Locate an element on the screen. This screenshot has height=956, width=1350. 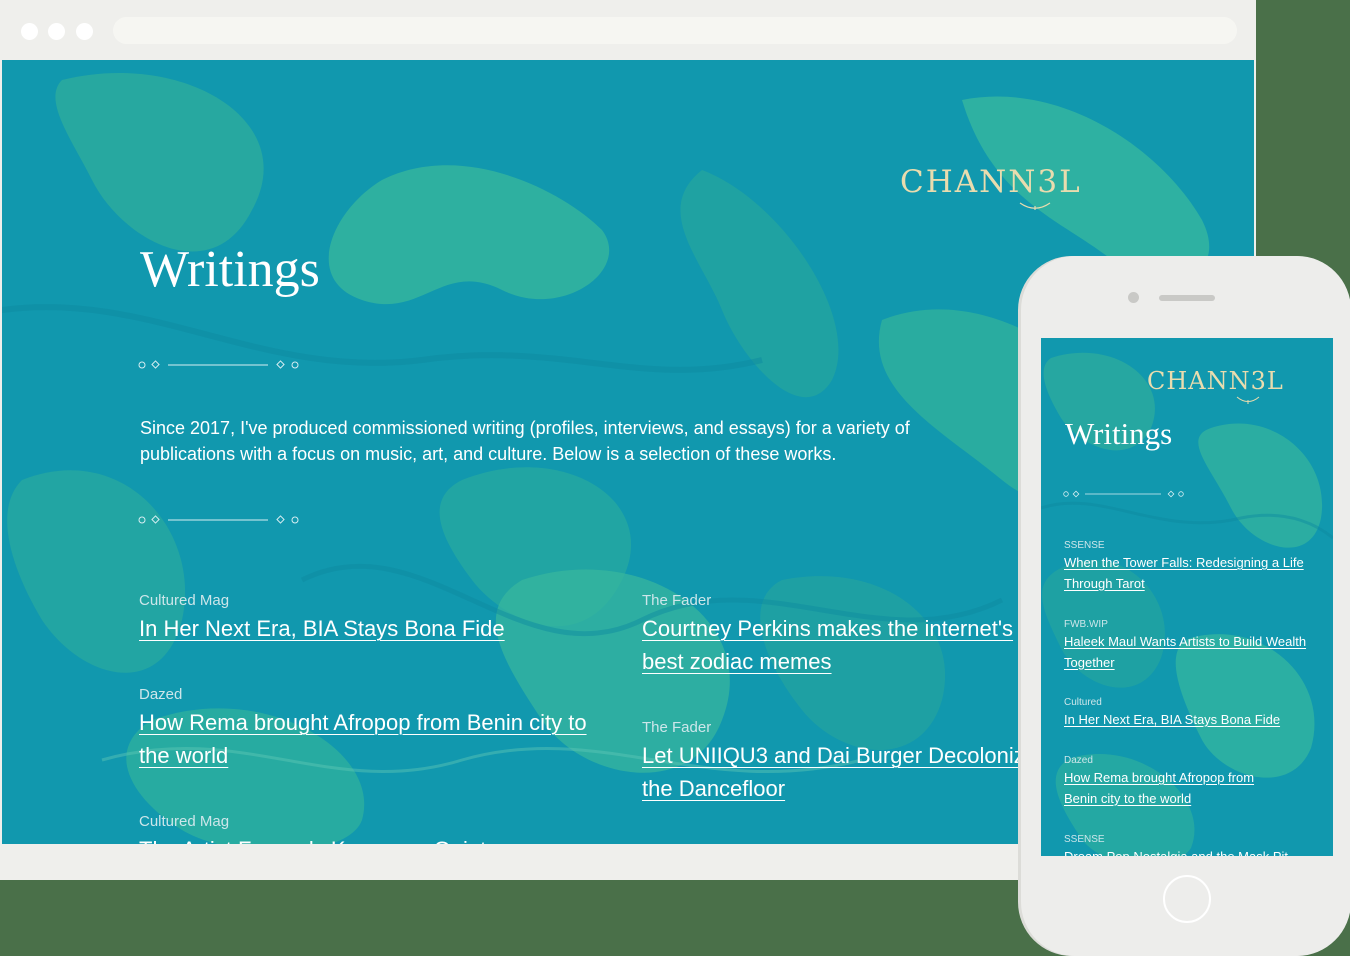
window-minimize-dot-icon is located at coordinates (56, 31).